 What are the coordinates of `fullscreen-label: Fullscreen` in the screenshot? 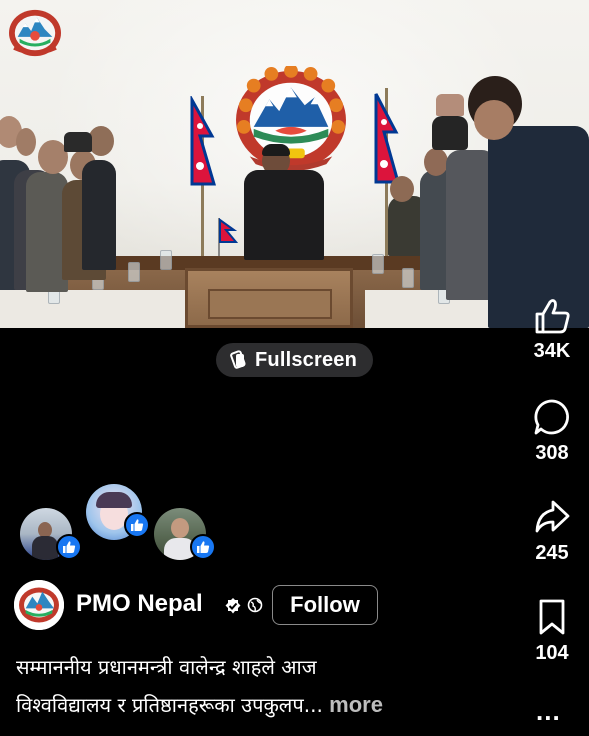 It's located at (306, 359).